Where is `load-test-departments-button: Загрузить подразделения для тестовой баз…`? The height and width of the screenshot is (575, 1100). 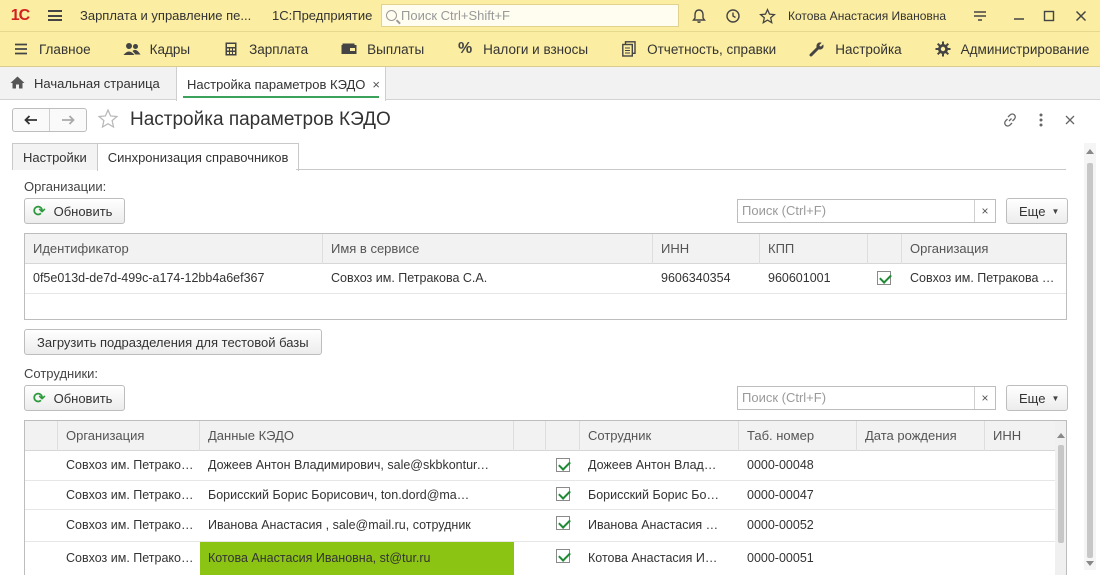 load-test-departments-button: Загрузить подразделения для тестовой баз… is located at coordinates (173, 342).